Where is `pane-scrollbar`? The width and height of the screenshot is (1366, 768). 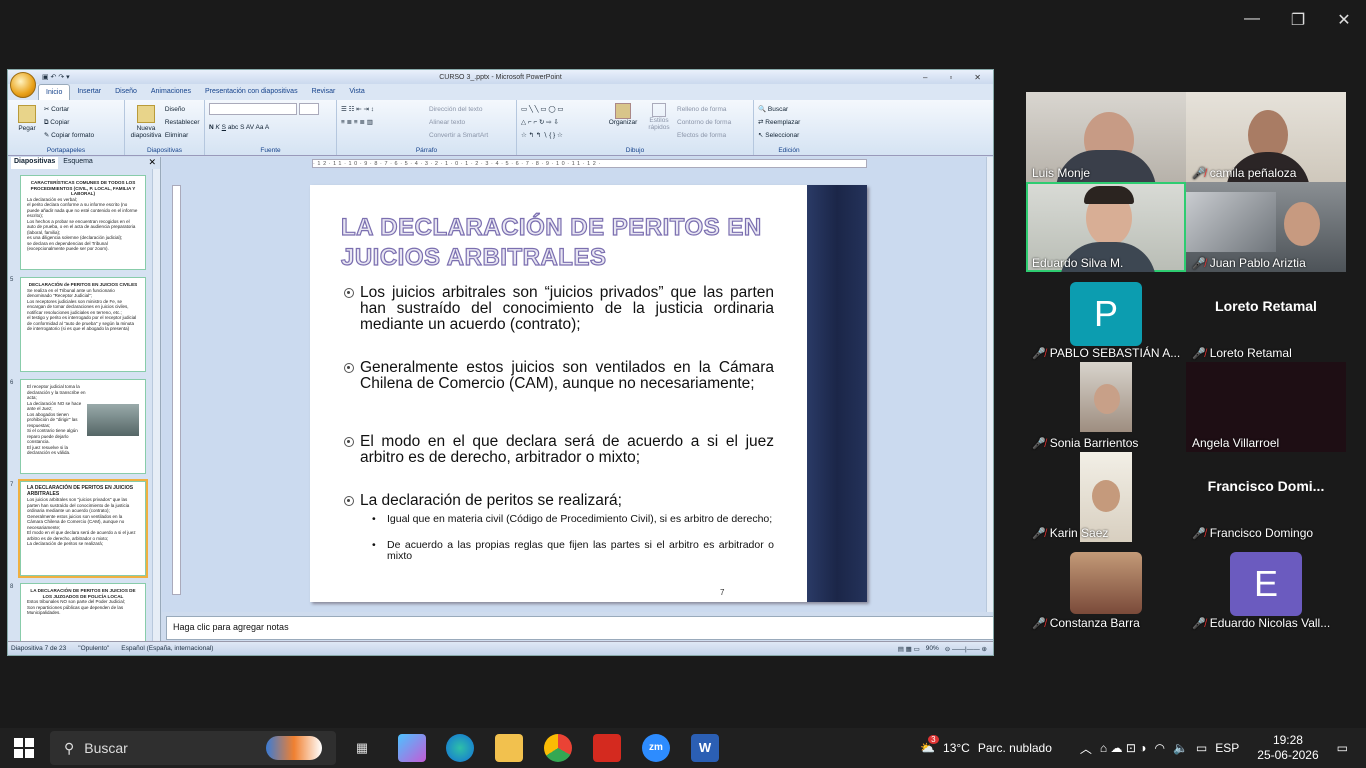
pane-scrollbar is located at coordinates (156, 405).